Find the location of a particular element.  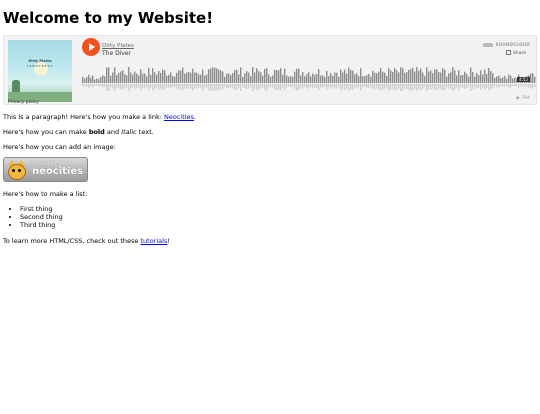

soundcloud-logo: SOUNDCLOUD is located at coordinates (506, 44).